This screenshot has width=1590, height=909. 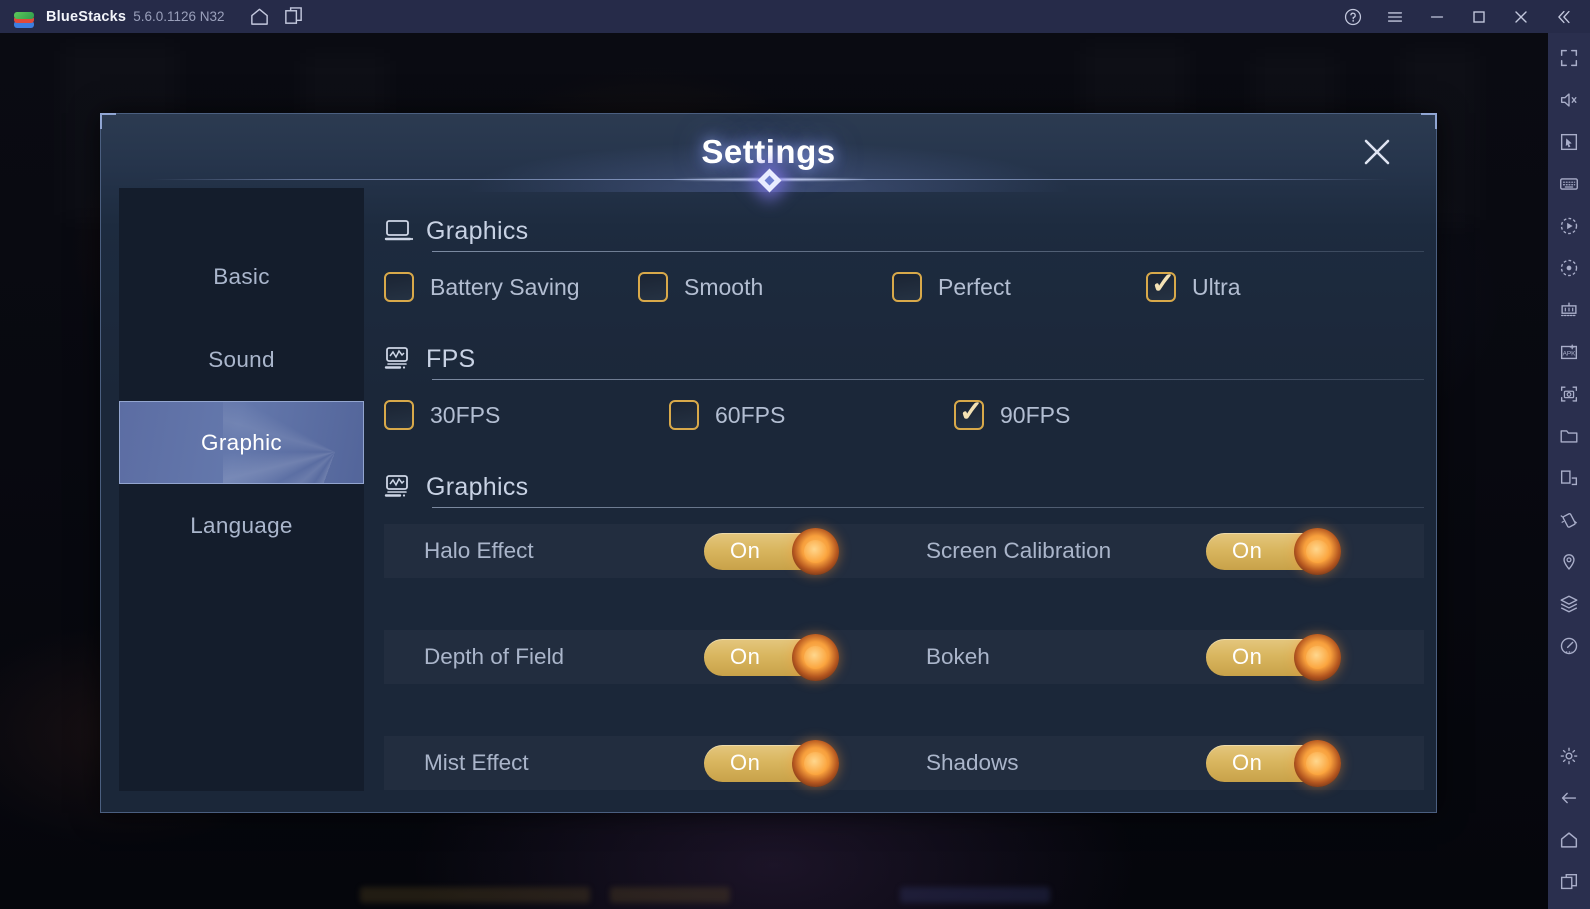 I want to click on install-apk-icon: APK, so click(x=1569, y=352).